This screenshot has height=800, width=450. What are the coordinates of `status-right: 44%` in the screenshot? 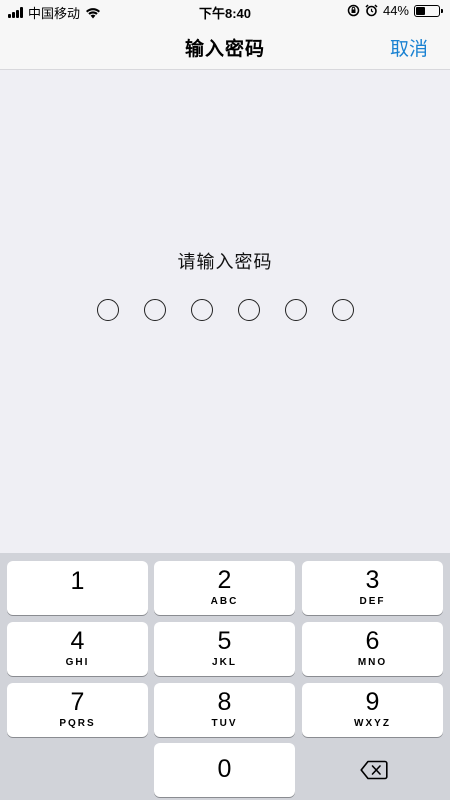 It's located at (395, 10).